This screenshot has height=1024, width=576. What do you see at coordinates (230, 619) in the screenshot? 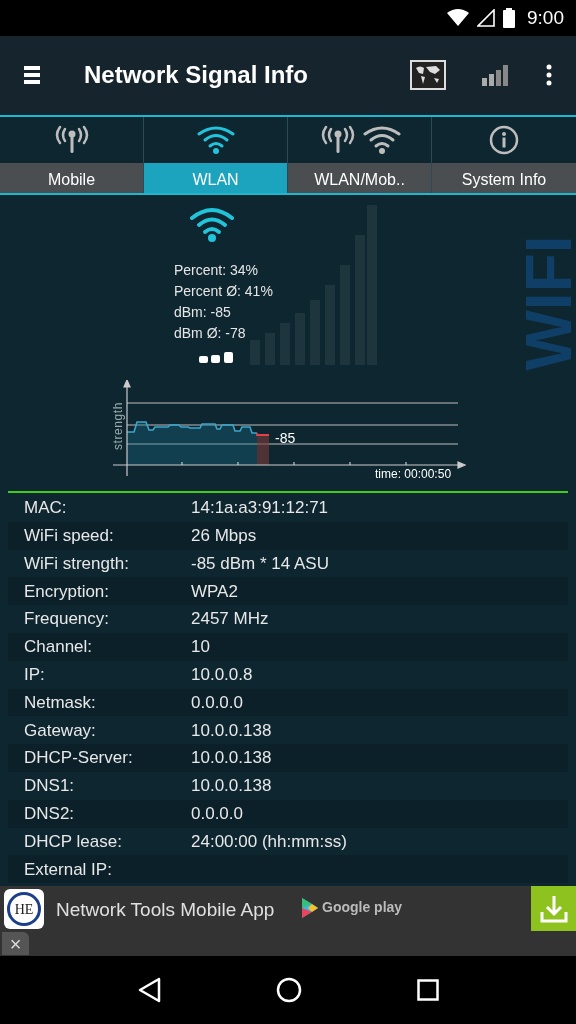
I see `detail-value: 2457 MHz` at bounding box center [230, 619].